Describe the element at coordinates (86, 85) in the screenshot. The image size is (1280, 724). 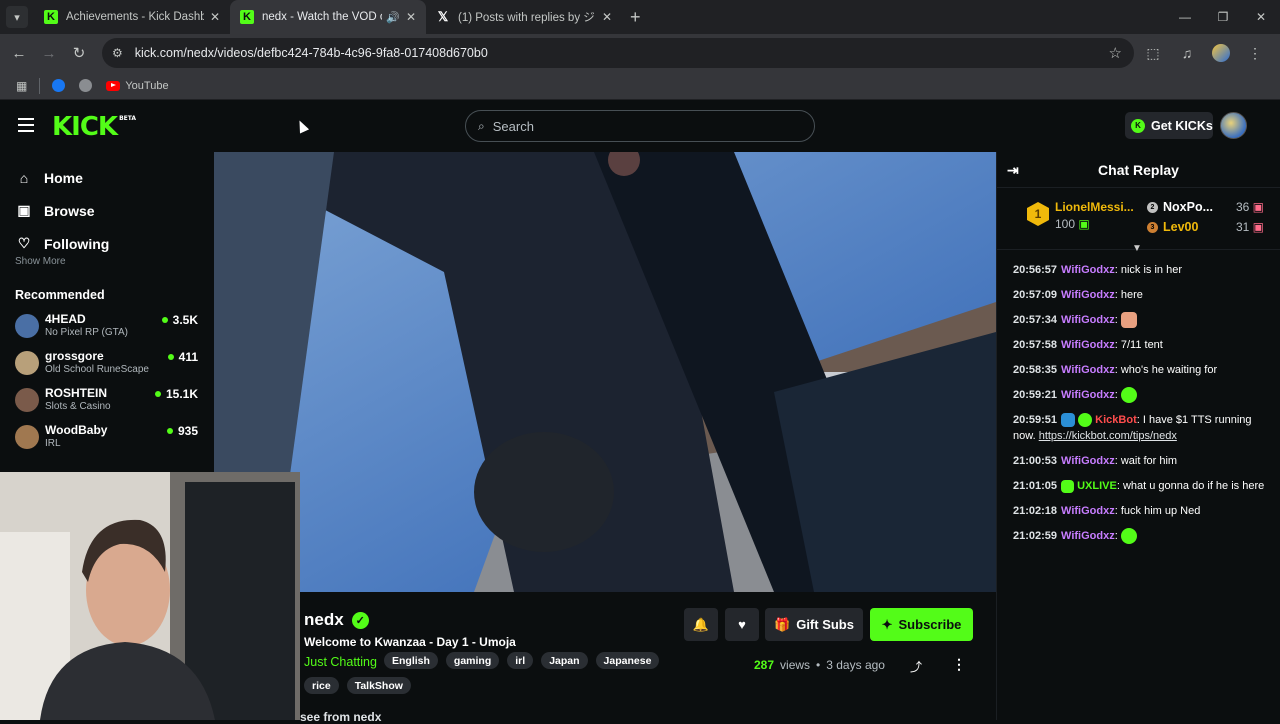
I see `globe-icon` at that location.